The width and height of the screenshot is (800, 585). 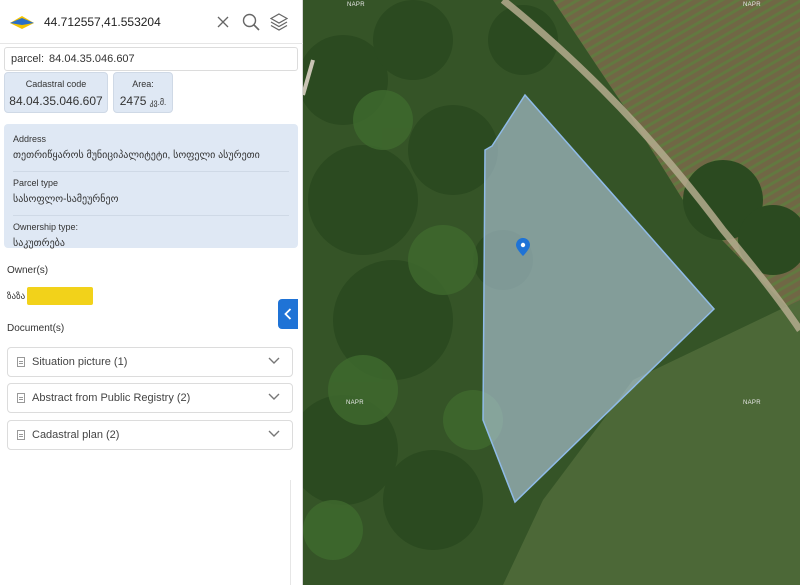 What do you see at coordinates (28, 270) in the screenshot?
I see `owners-heading: Owner(s)` at bounding box center [28, 270].